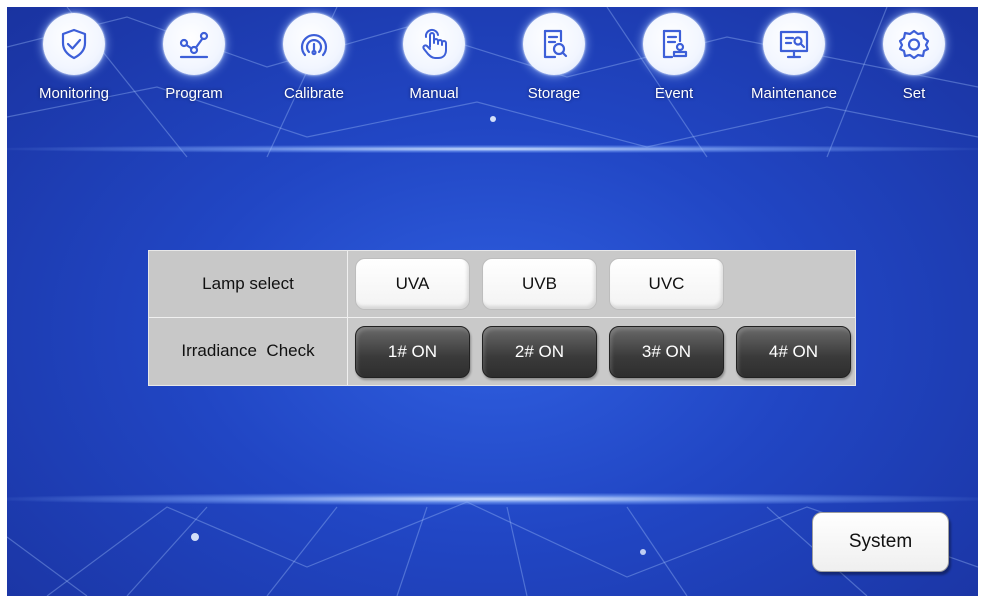 This screenshot has width=985, height=610. What do you see at coordinates (434, 44) in the screenshot?
I see `hand-pointer-icon` at bounding box center [434, 44].